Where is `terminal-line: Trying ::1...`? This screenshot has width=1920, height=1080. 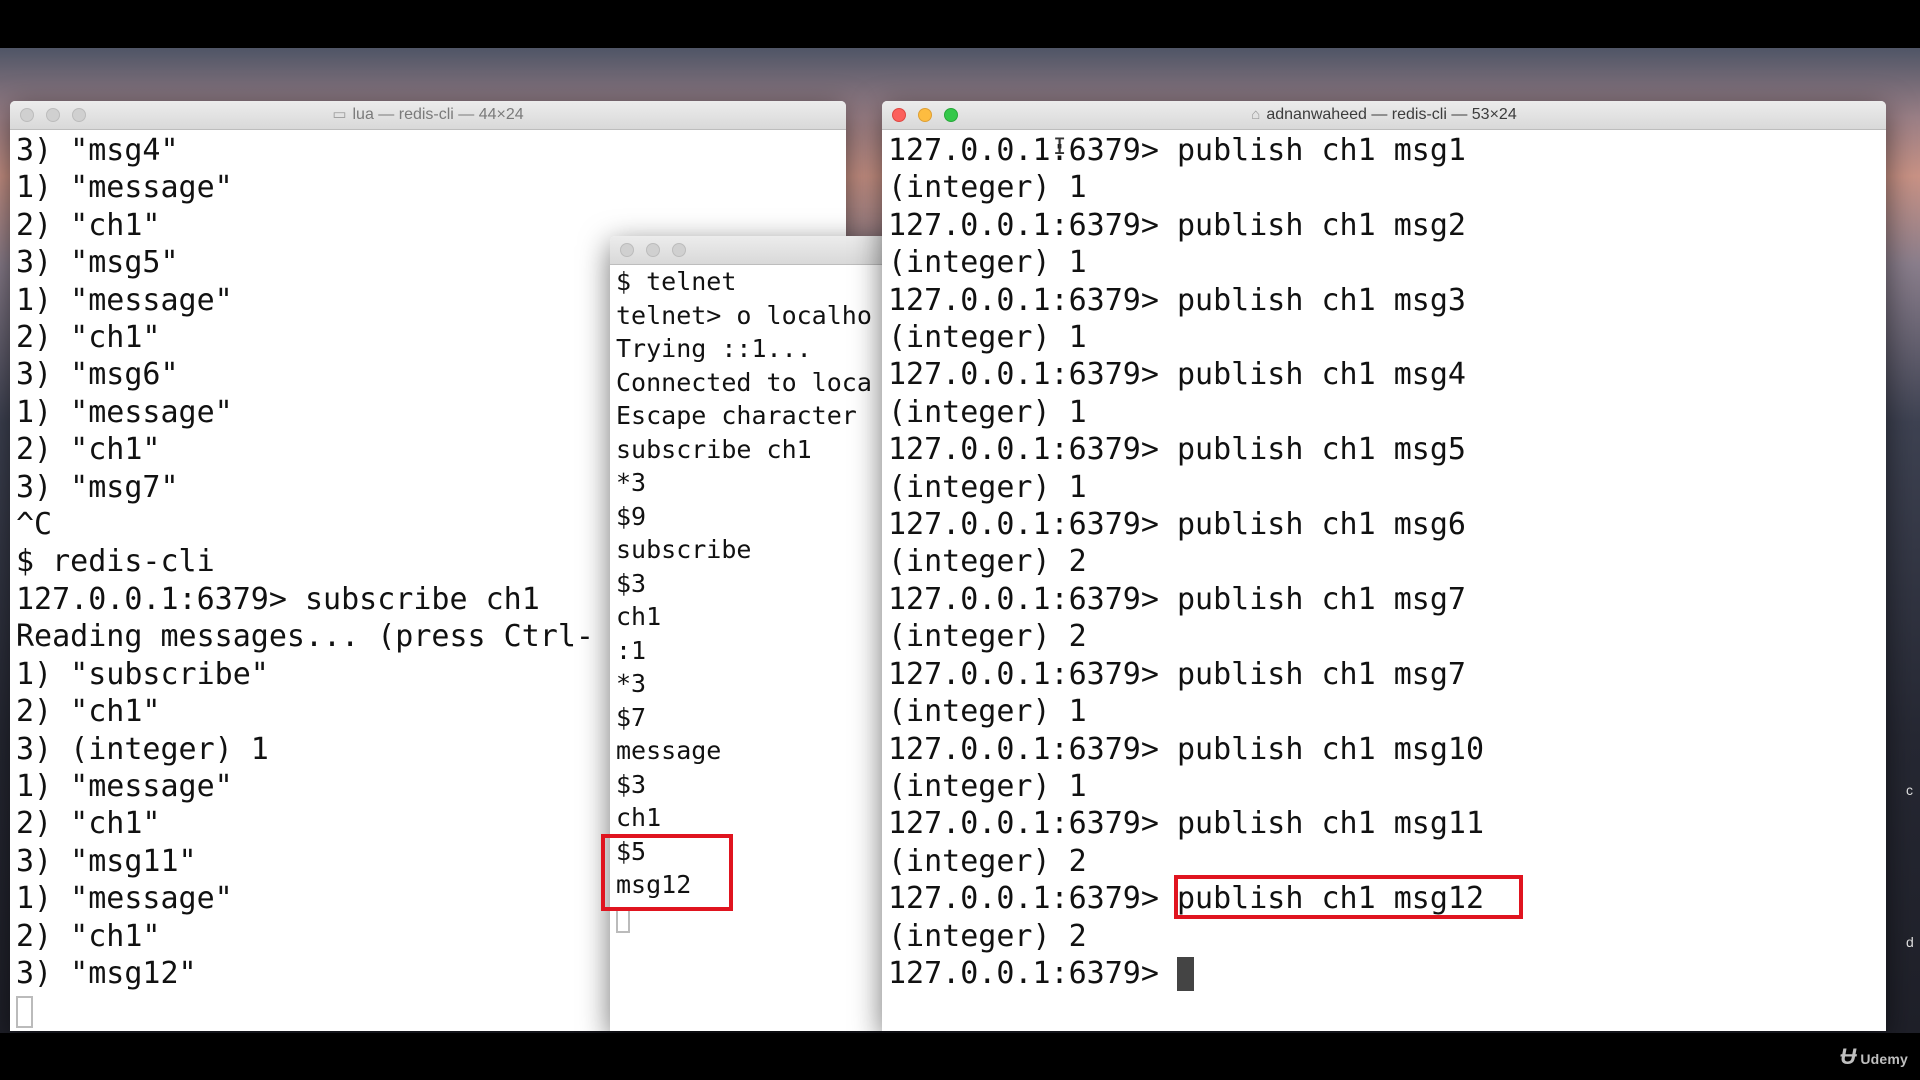
terminal-line: Trying ::1... is located at coordinates (714, 348).